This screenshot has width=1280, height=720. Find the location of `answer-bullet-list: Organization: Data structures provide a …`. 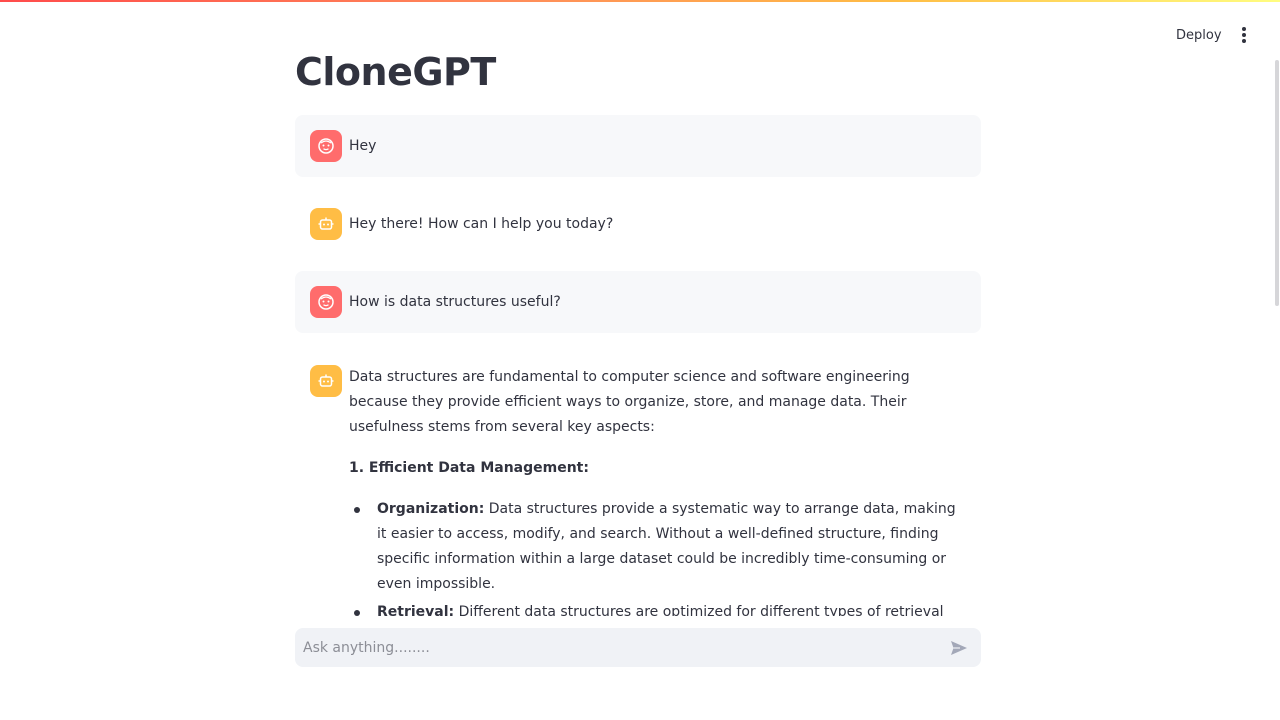

answer-bullet-list: Organization: Data structures provide a … is located at coordinates (659, 556).